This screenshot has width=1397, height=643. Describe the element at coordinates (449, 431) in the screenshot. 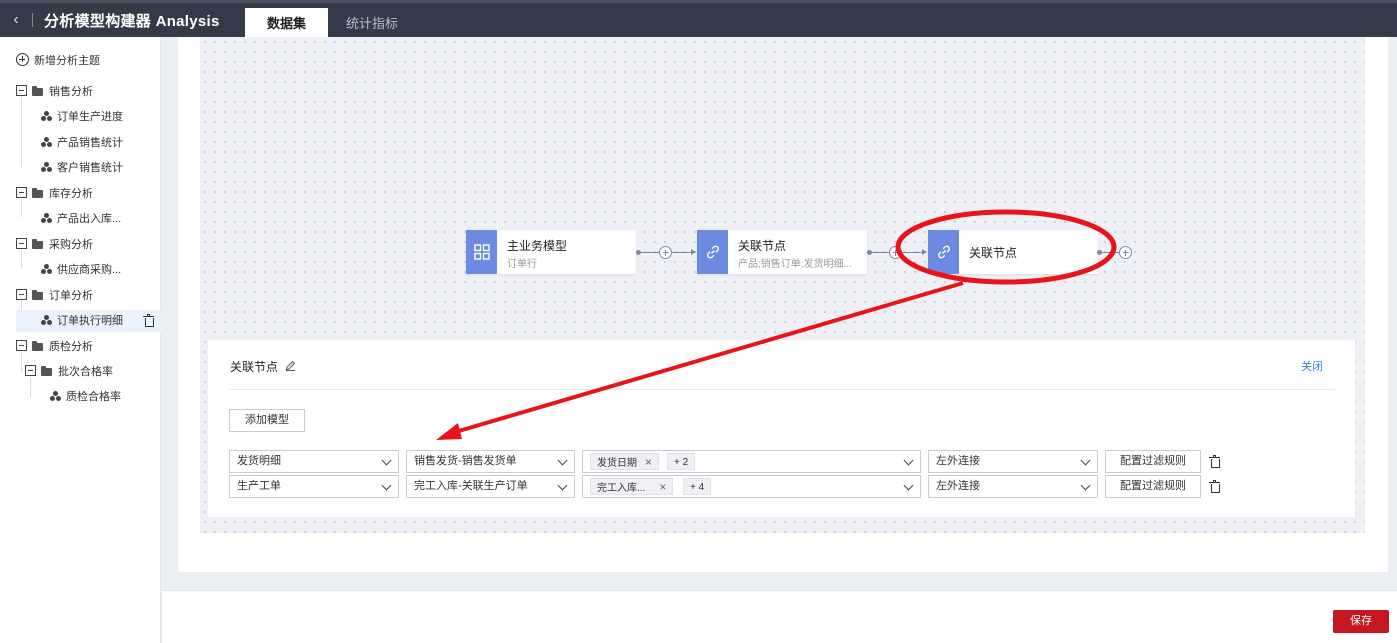

I see `annotation-arrowhead` at that location.